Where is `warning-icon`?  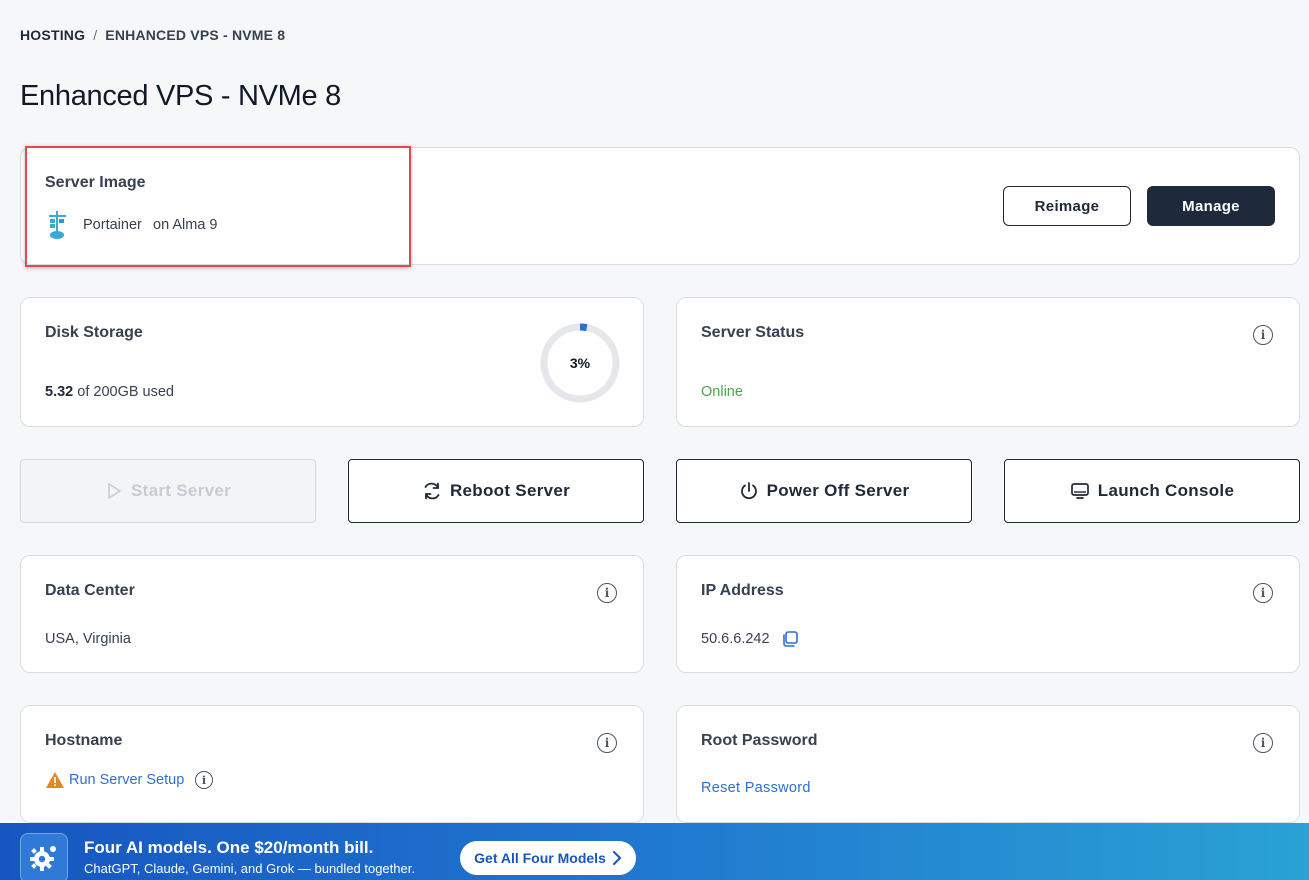
warning-icon is located at coordinates (55, 780).